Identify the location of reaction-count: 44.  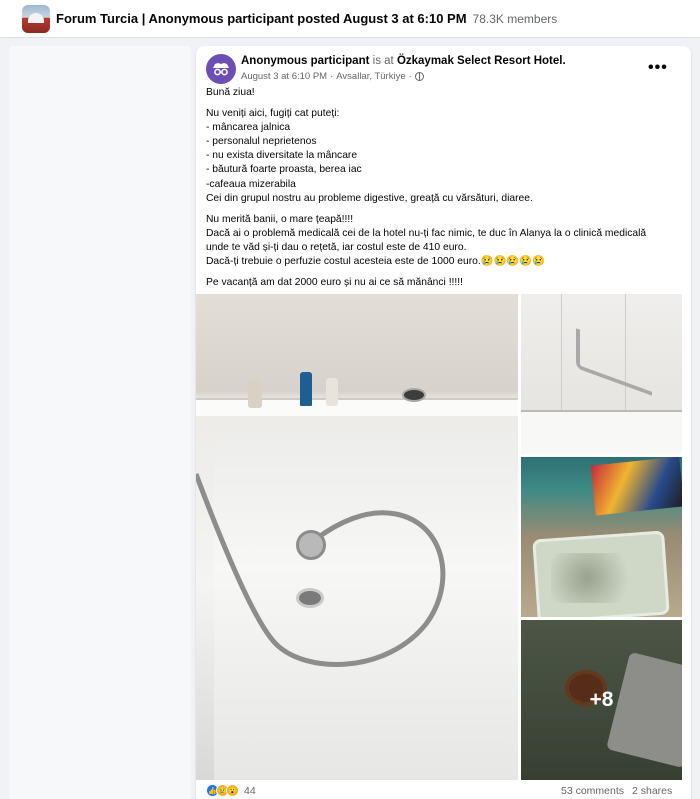
(250, 790).